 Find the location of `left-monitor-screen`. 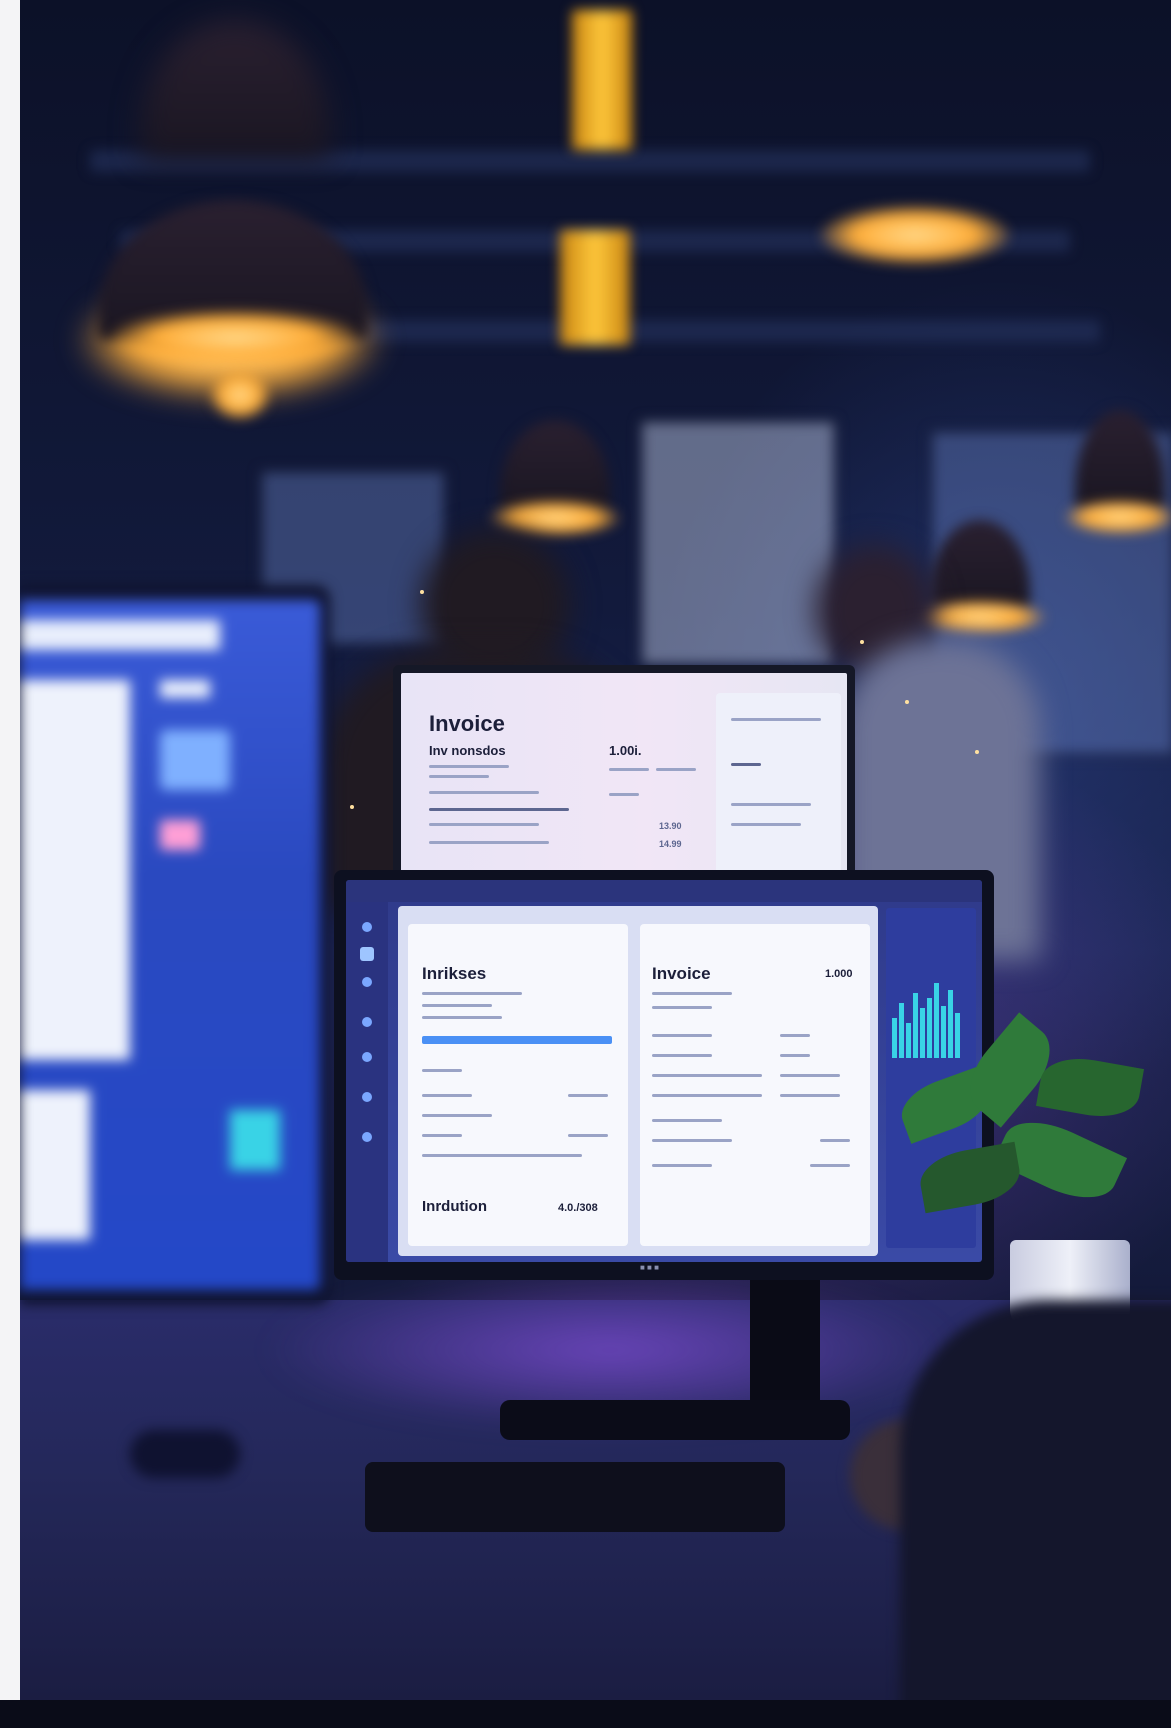

left-monitor-screen is located at coordinates (170, 945).